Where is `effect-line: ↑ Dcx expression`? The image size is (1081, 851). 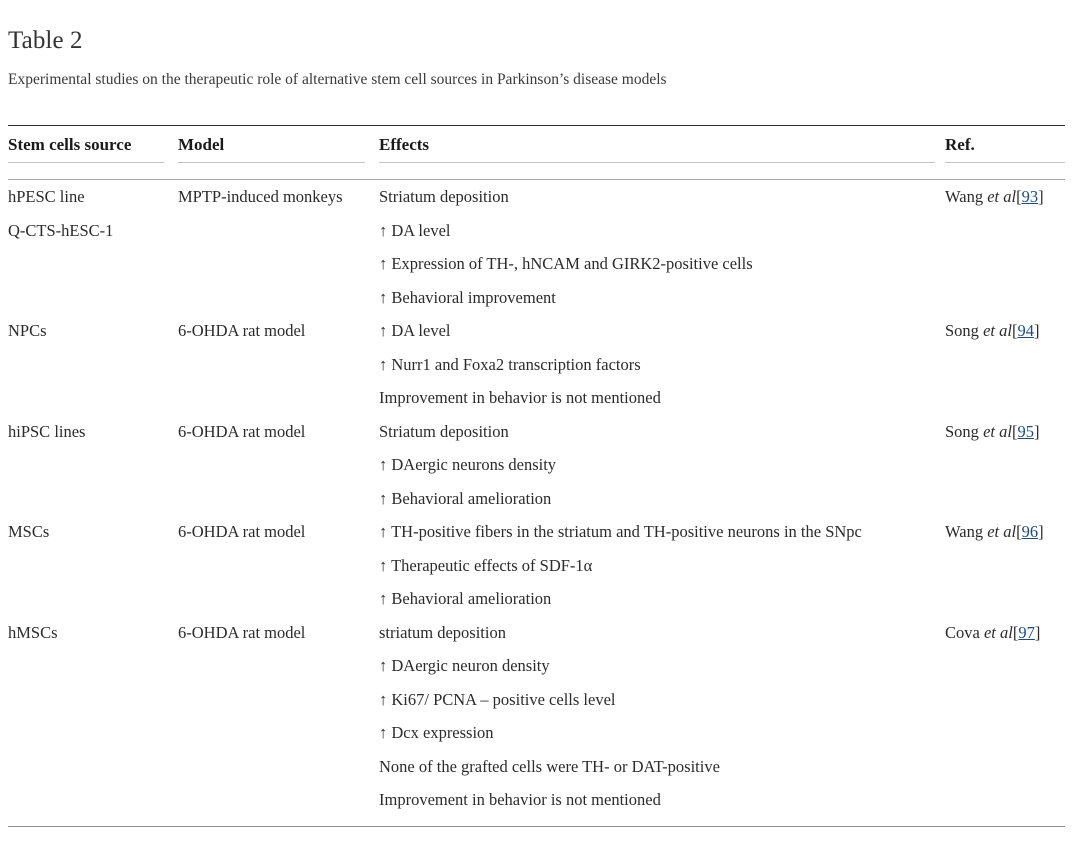
effect-line: ↑ Dcx expression is located at coordinates (436, 732).